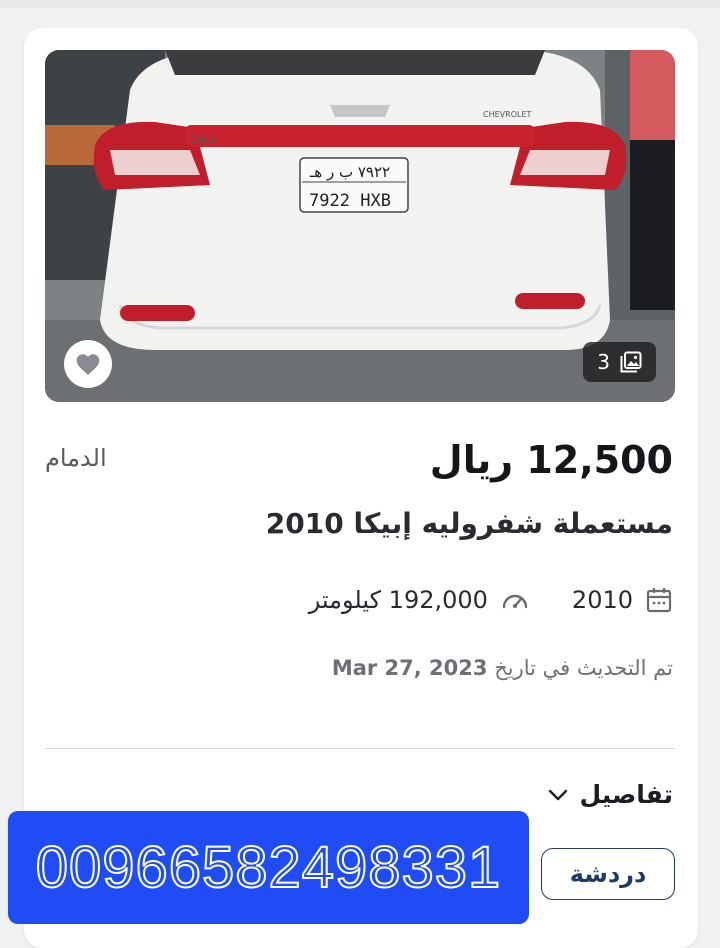 This screenshot has height=948, width=720. Describe the element at coordinates (507, 114) in the screenshot. I see `badge-right-text: CHEVROLET` at that location.